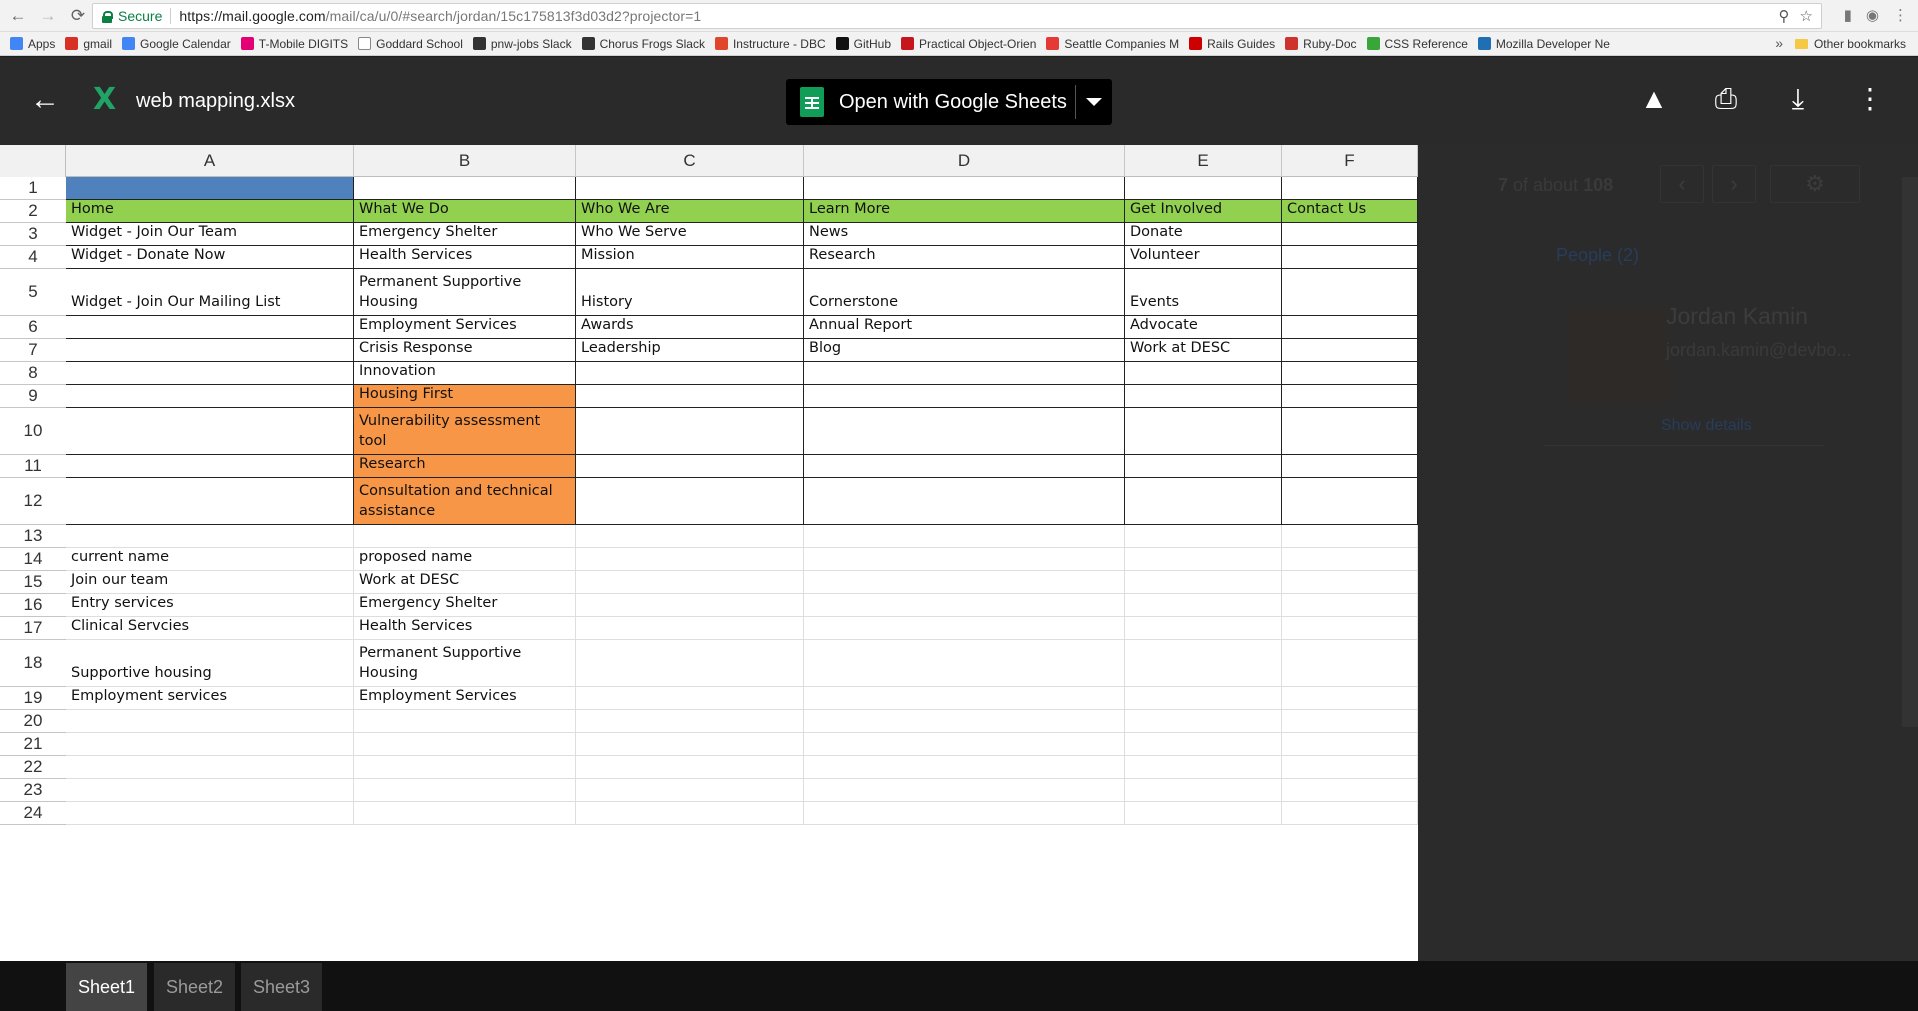 The height and width of the screenshot is (1011, 1918). I want to click on add-to-drive-icon: ▲, so click(1654, 99).